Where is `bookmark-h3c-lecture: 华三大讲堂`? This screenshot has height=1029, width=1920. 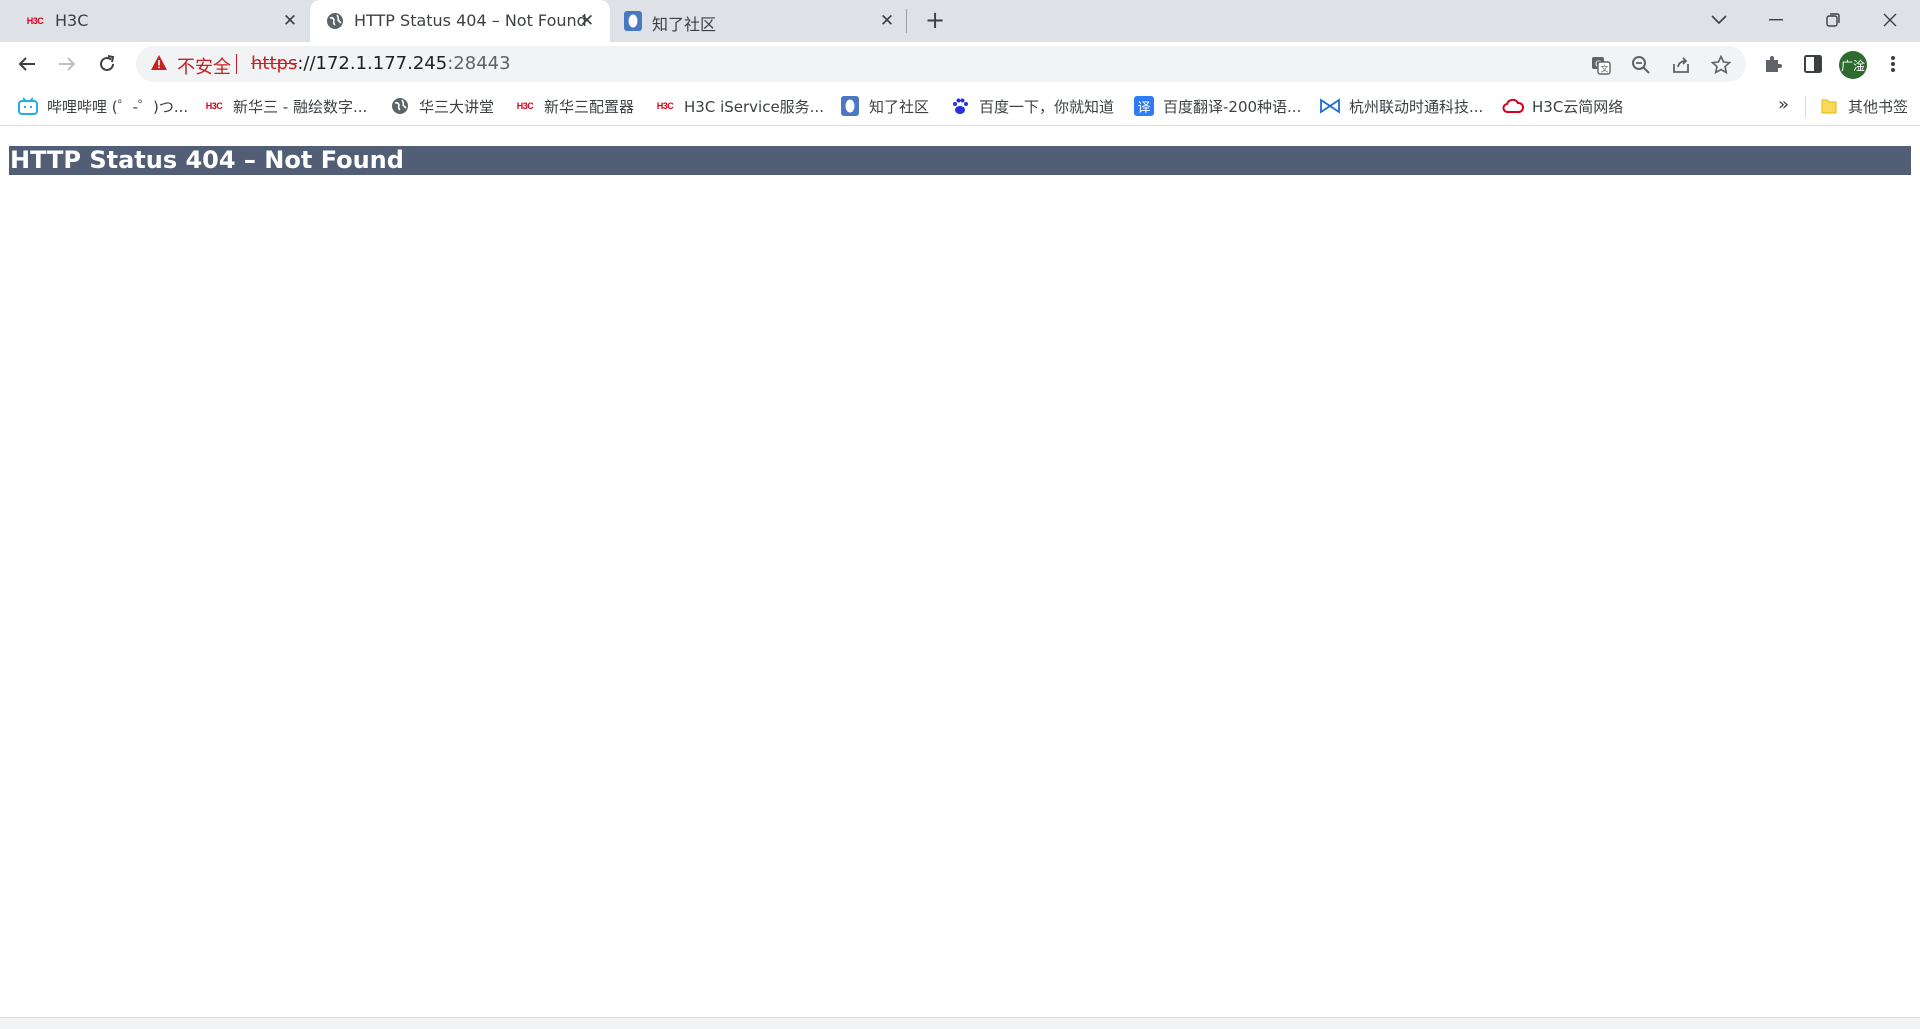 bookmark-h3c-lecture: 华三大讲堂 is located at coordinates (441, 106).